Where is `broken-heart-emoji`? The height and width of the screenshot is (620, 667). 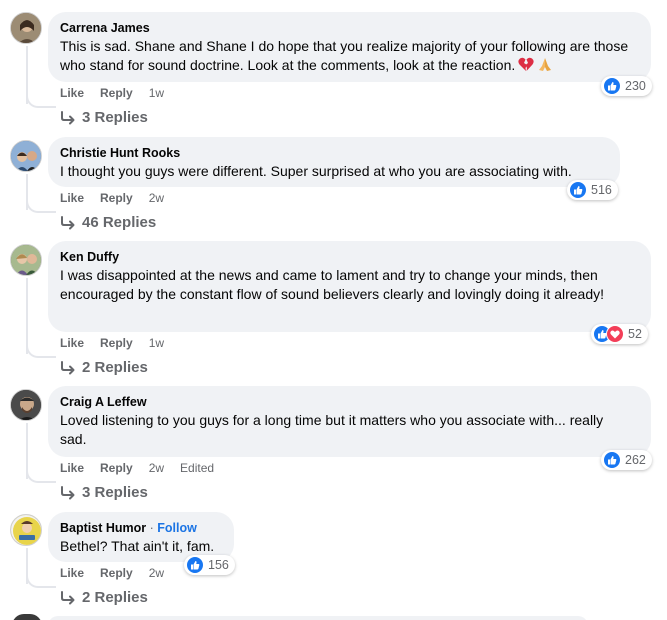 broken-heart-emoji is located at coordinates (526, 67).